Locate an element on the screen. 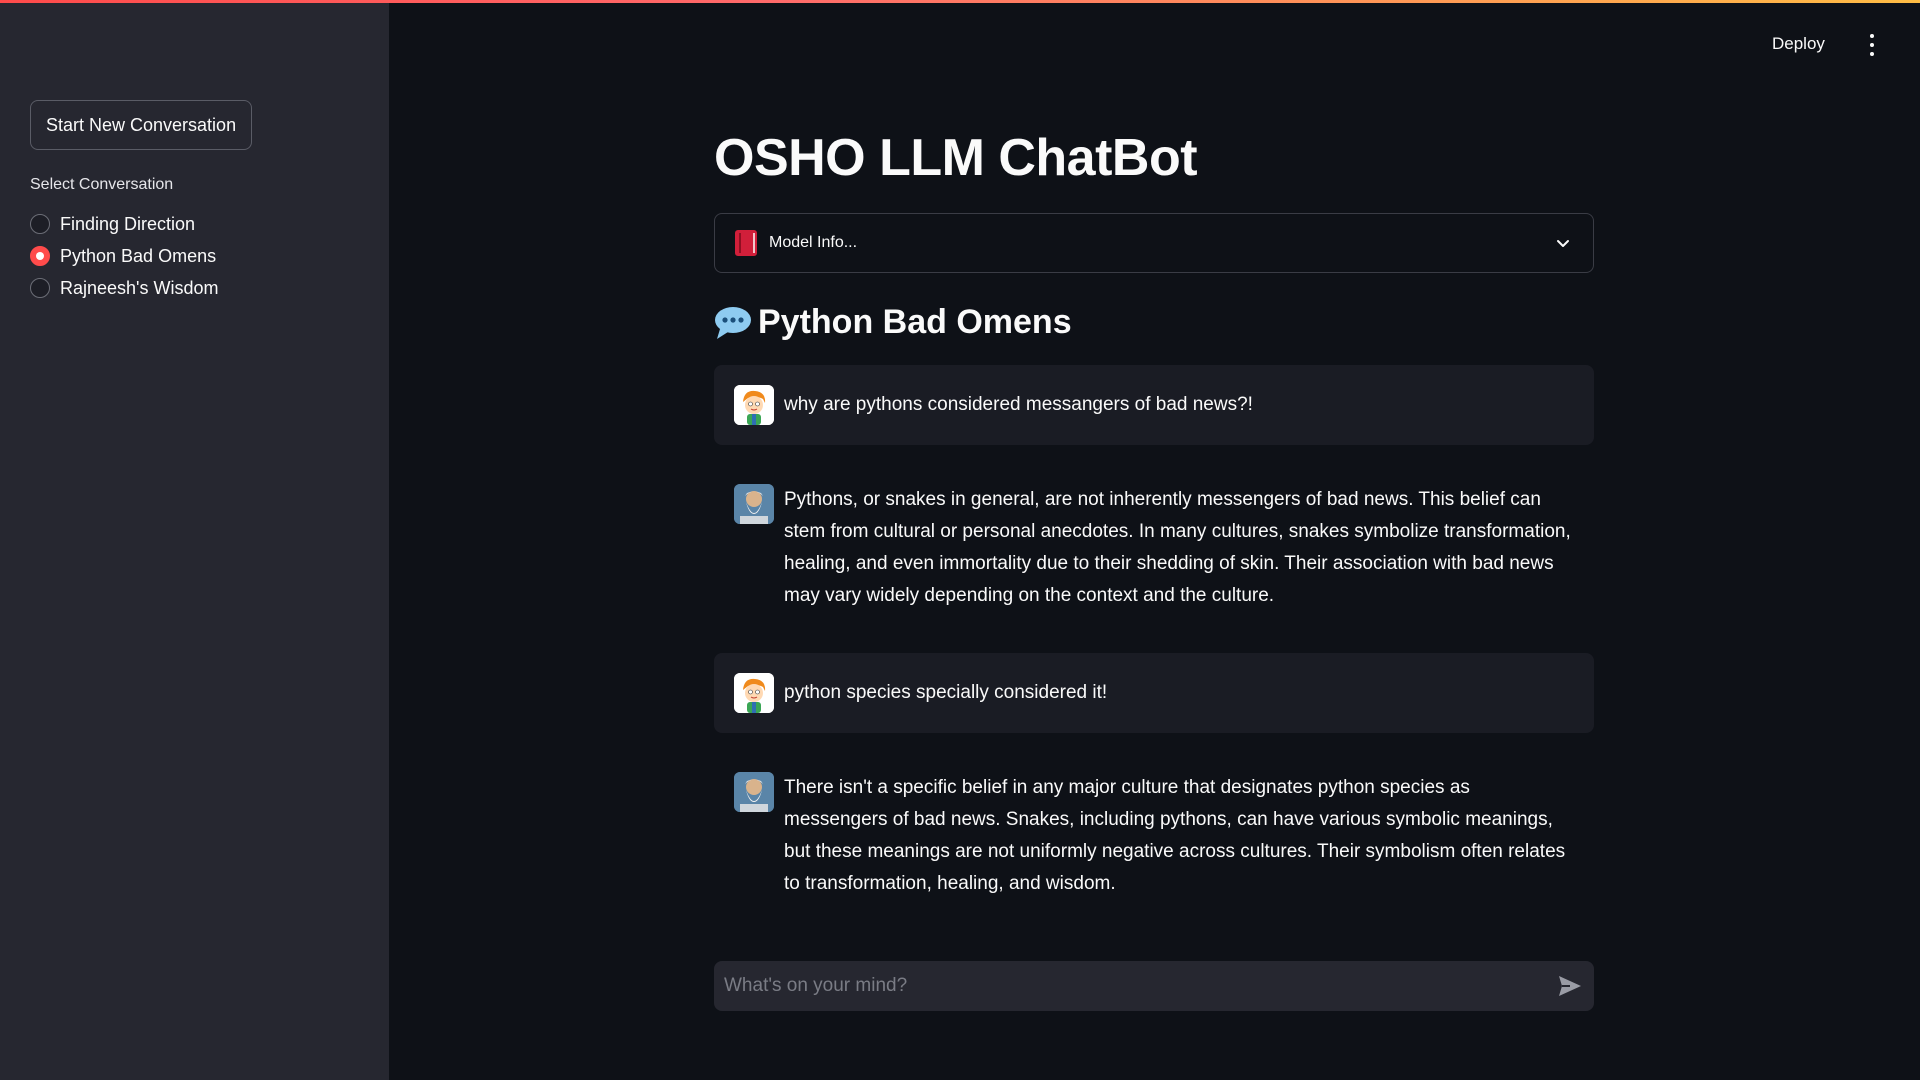 This screenshot has height=1080, width=1920. top-decoration-bar is located at coordinates (960, 1).